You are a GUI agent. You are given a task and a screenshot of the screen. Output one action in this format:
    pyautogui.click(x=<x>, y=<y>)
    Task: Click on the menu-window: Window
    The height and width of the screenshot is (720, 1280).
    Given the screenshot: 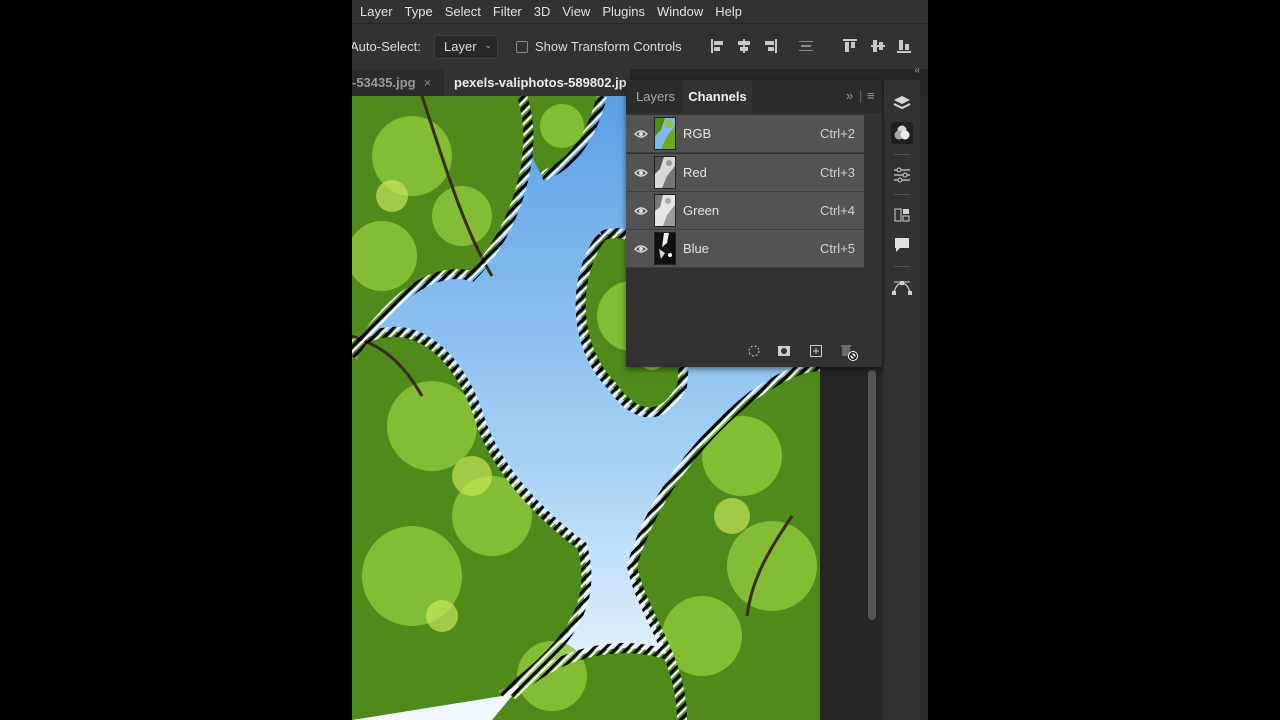 What is the action you would take?
    pyautogui.click(x=680, y=11)
    